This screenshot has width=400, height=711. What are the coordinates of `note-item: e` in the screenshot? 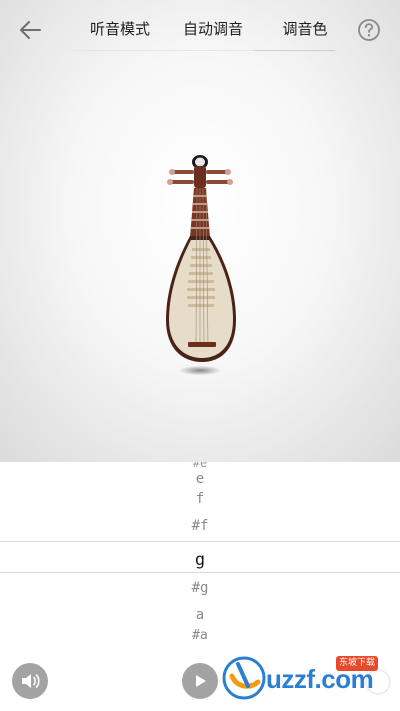 It's located at (200, 479).